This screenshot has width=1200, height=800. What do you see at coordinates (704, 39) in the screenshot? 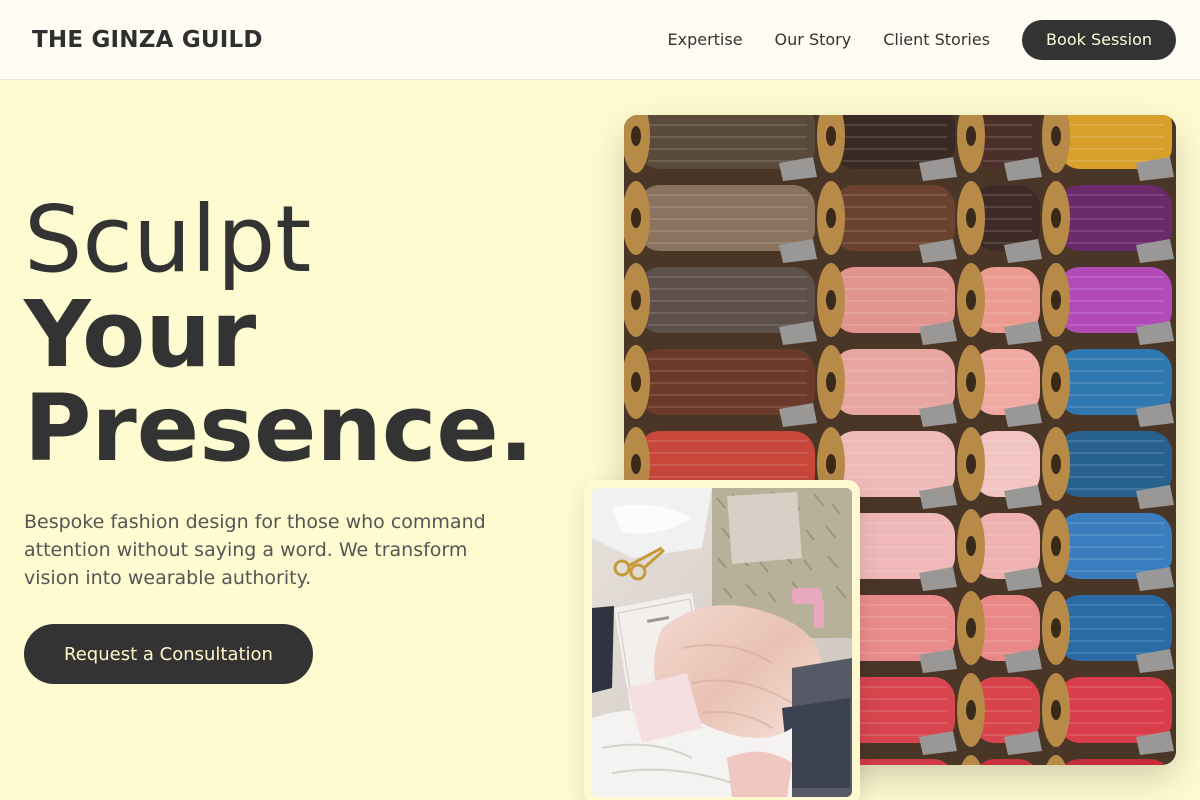
I see `nav-link-expertise: Expertise` at bounding box center [704, 39].